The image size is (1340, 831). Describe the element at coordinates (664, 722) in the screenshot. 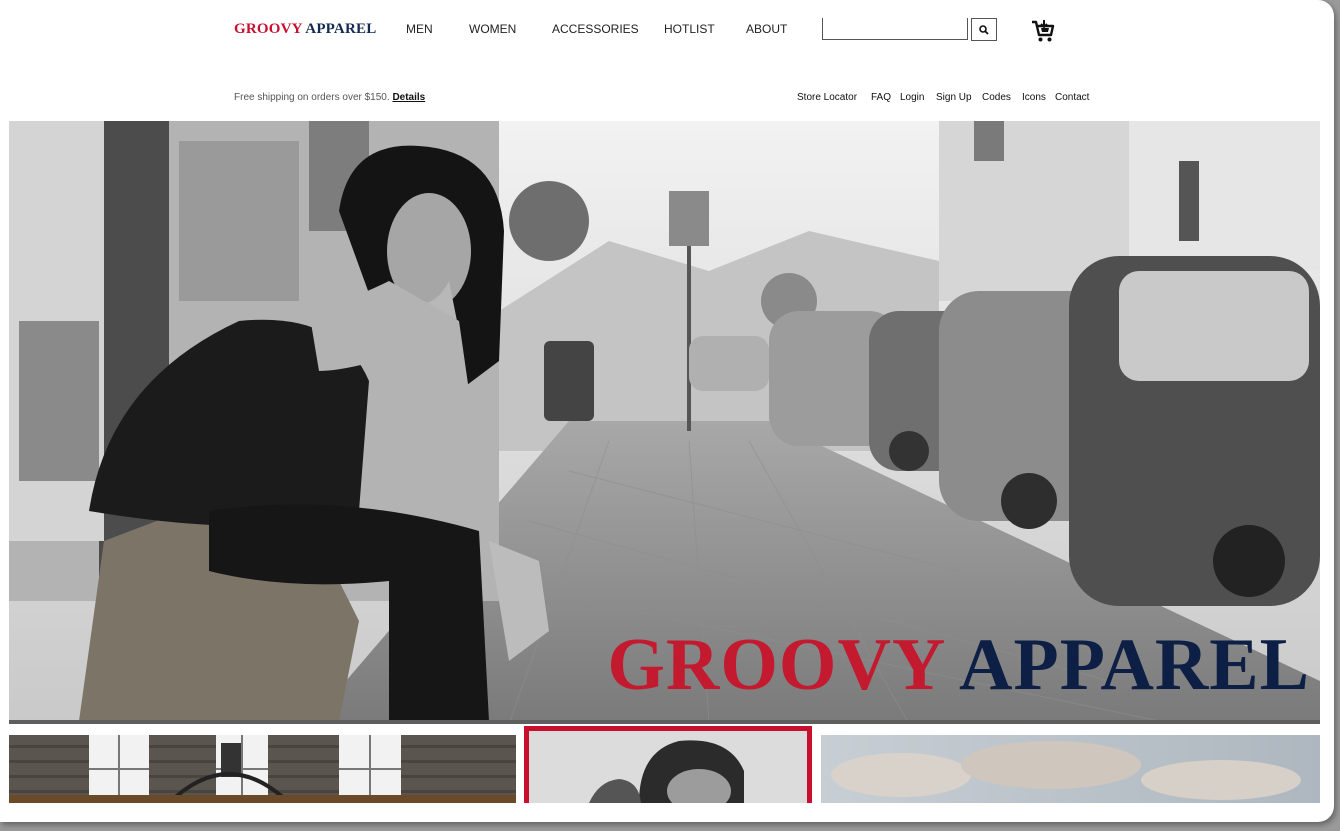

I see `hero-divider` at that location.